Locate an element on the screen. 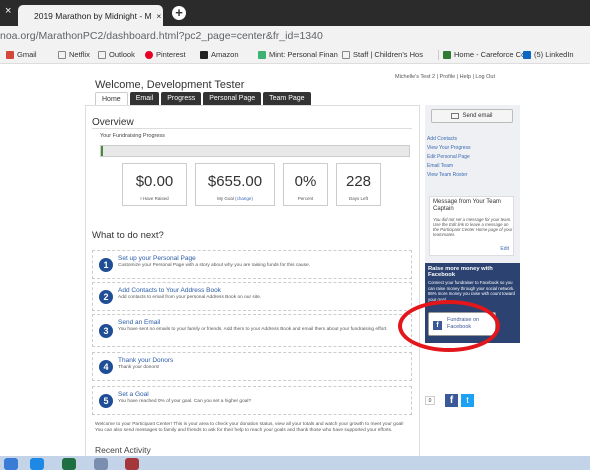 Image resolution: width=590 pixels, height=470 pixels. captain-message-title: Message from Your Team Captain is located at coordinates (467, 206).